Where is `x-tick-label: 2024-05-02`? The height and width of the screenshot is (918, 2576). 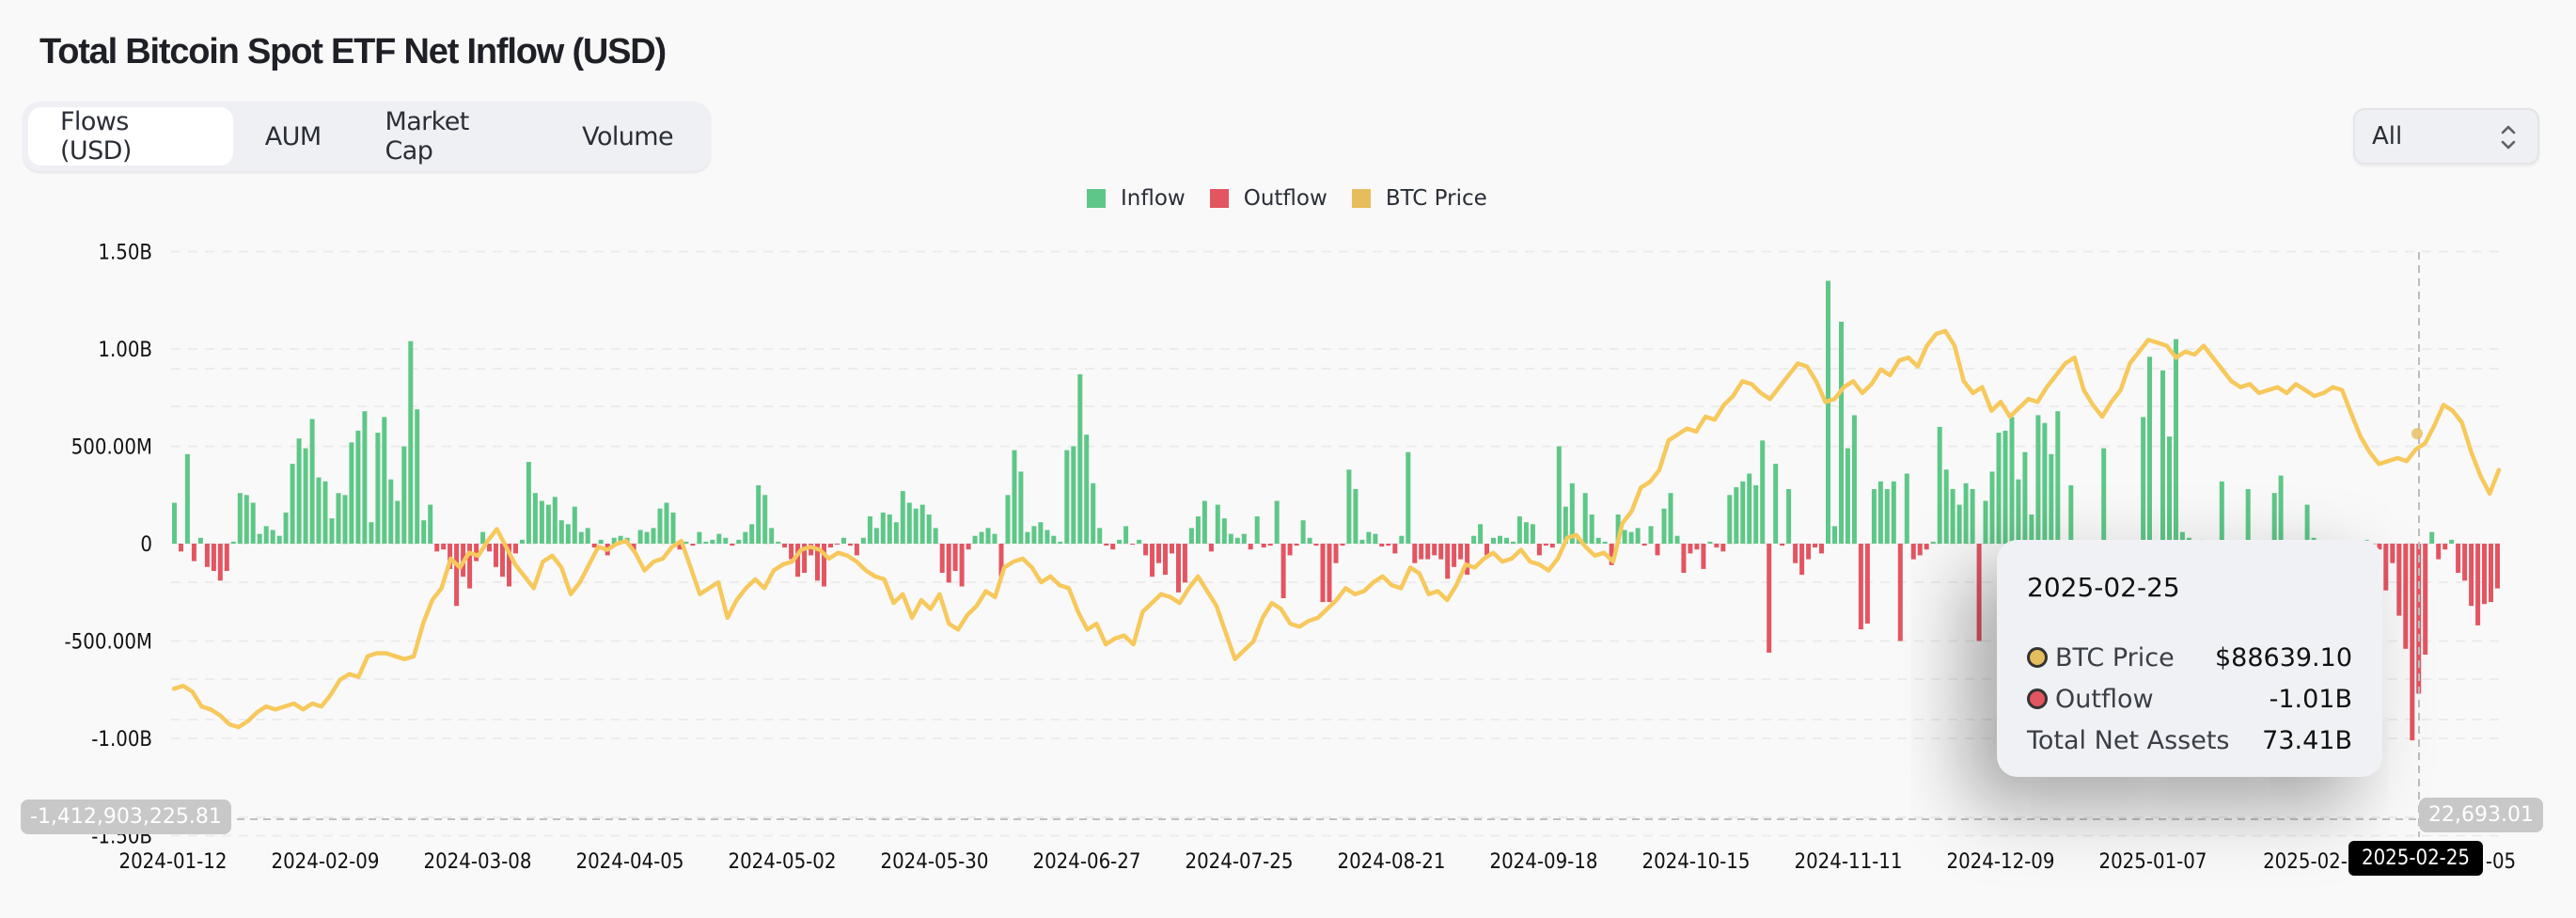 x-tick-label: 2024-05-02 is located at coordinates (782, 862).